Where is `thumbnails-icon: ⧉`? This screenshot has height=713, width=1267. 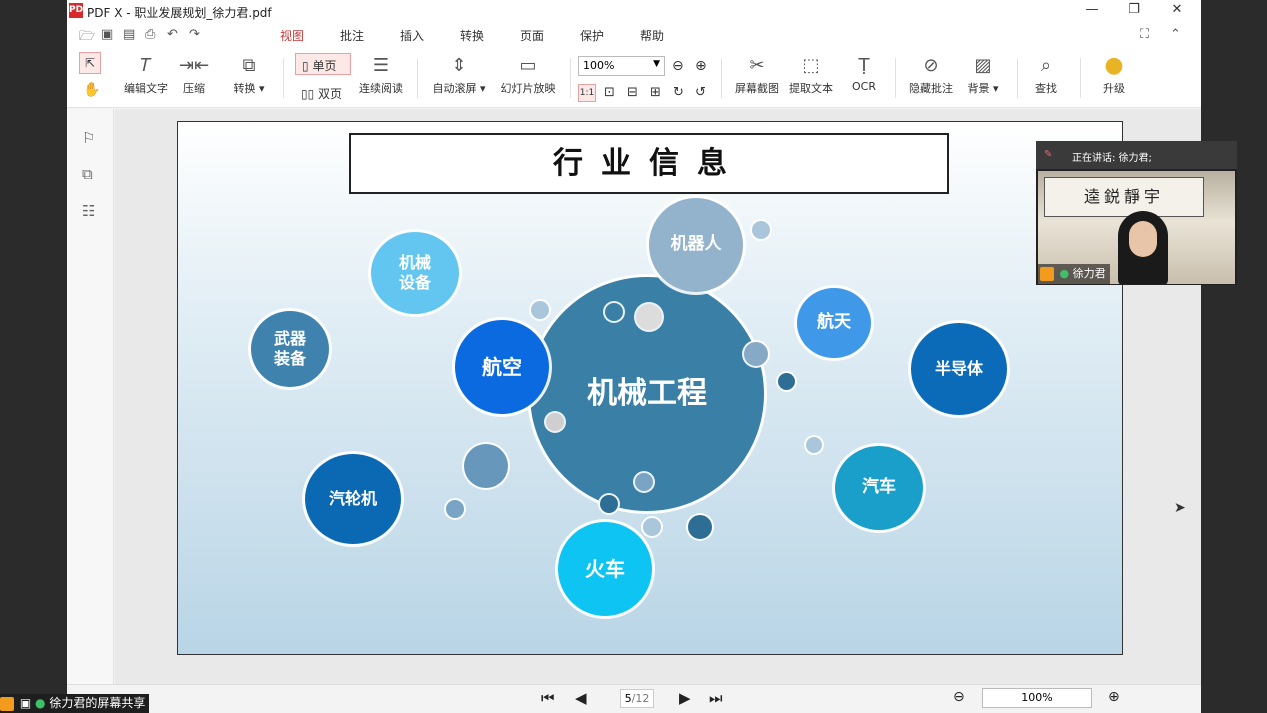
thumbnails-icon: ⧉ is located at coordinates (87, 174).